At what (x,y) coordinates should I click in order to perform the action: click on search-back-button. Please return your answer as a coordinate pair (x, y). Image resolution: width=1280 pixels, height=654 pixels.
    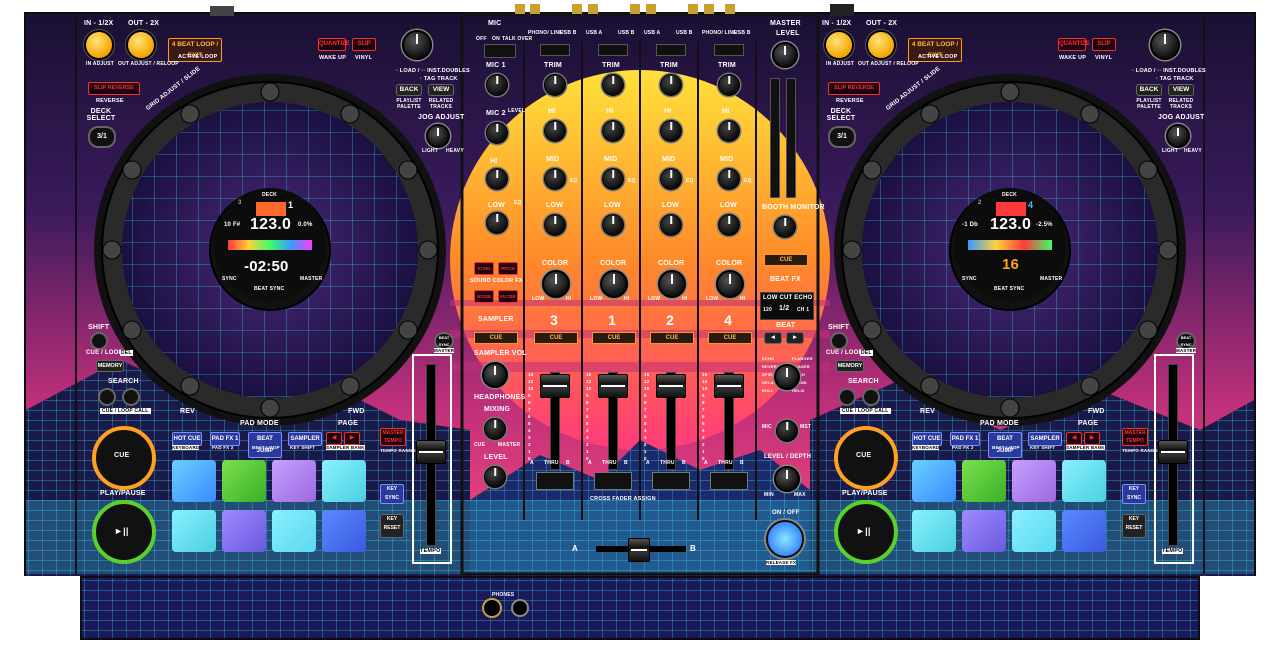
    Looking at the image, I should click on (107, 397).